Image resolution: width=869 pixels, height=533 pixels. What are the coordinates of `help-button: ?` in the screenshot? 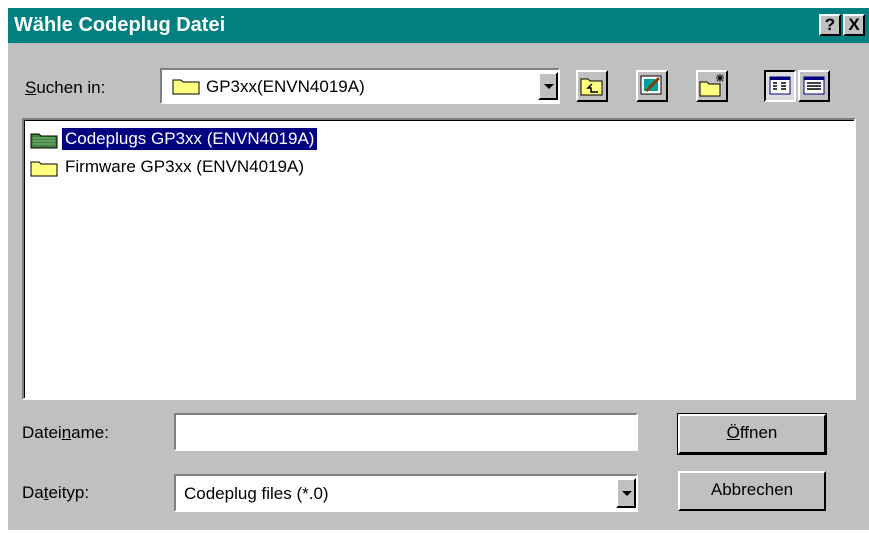 It's located at (830, 25).